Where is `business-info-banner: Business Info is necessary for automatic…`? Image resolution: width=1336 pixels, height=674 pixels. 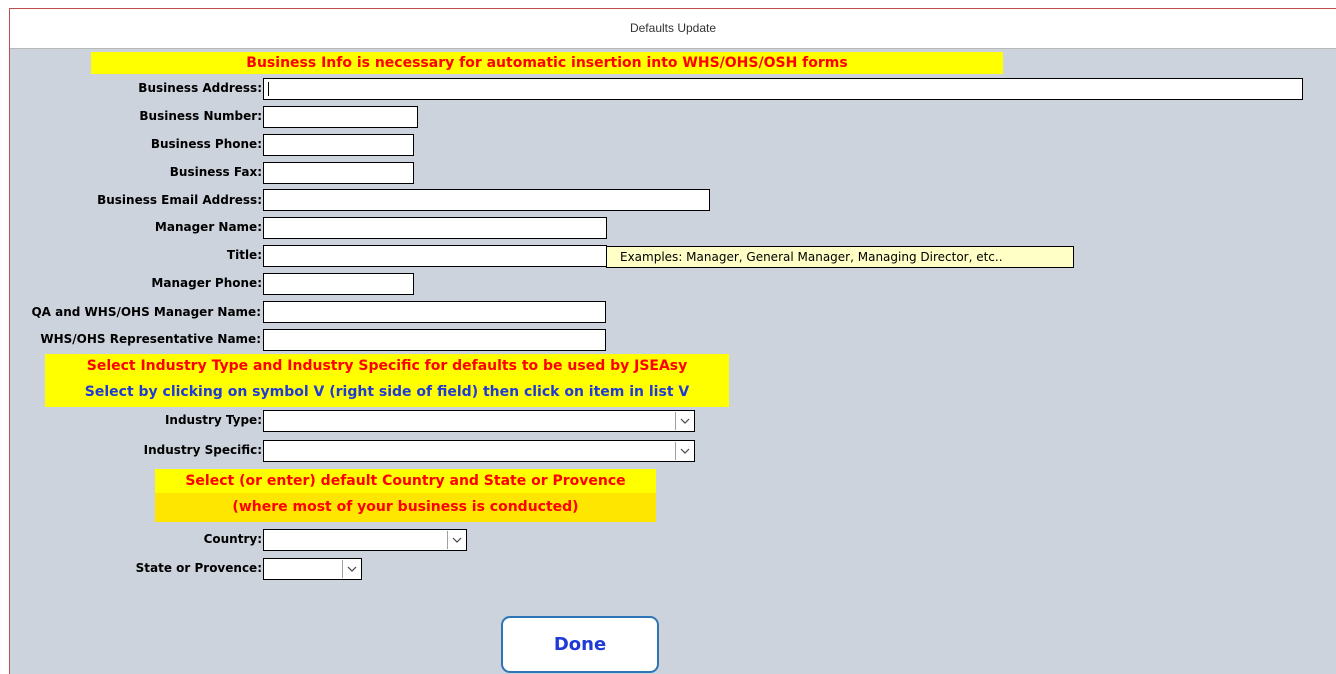 business-info-banner: Business Info is necessary for automatic… is located at coordinates (547, 63).